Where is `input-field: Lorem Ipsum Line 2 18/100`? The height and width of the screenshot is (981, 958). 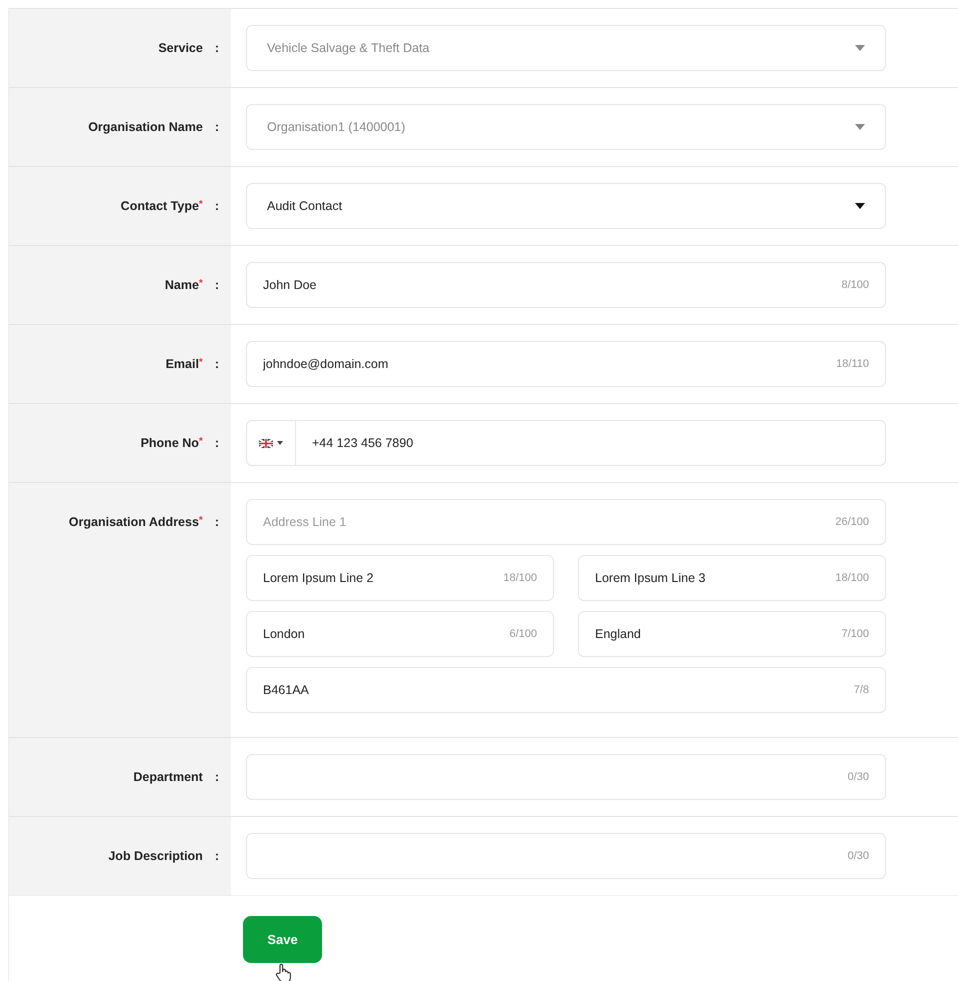 input-field: Lorem Ipsum Line 2 18/100 is located at coordinates (400, 578).